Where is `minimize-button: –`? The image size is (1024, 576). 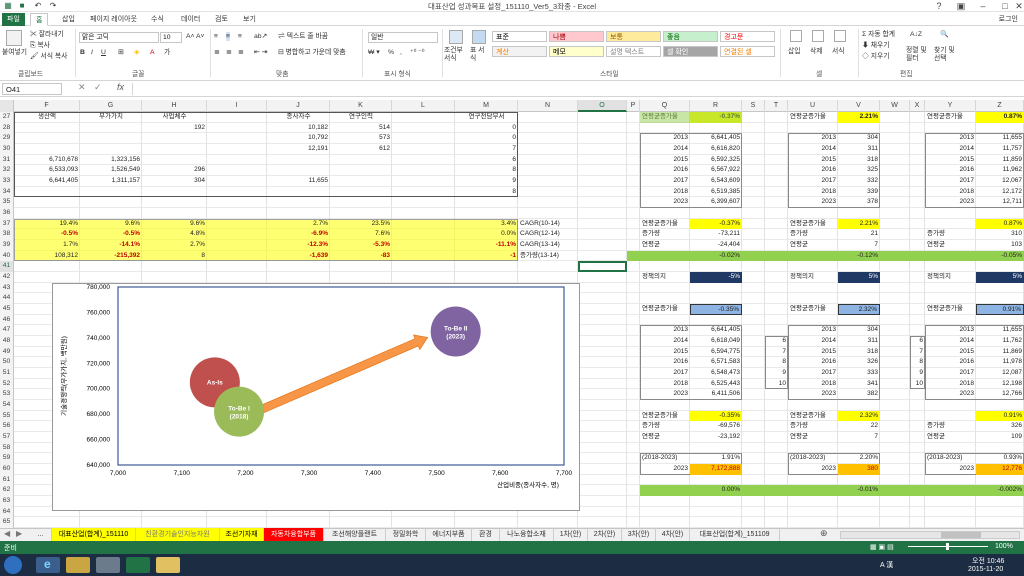 minimize-button: – is located at coordinates (983, 6).